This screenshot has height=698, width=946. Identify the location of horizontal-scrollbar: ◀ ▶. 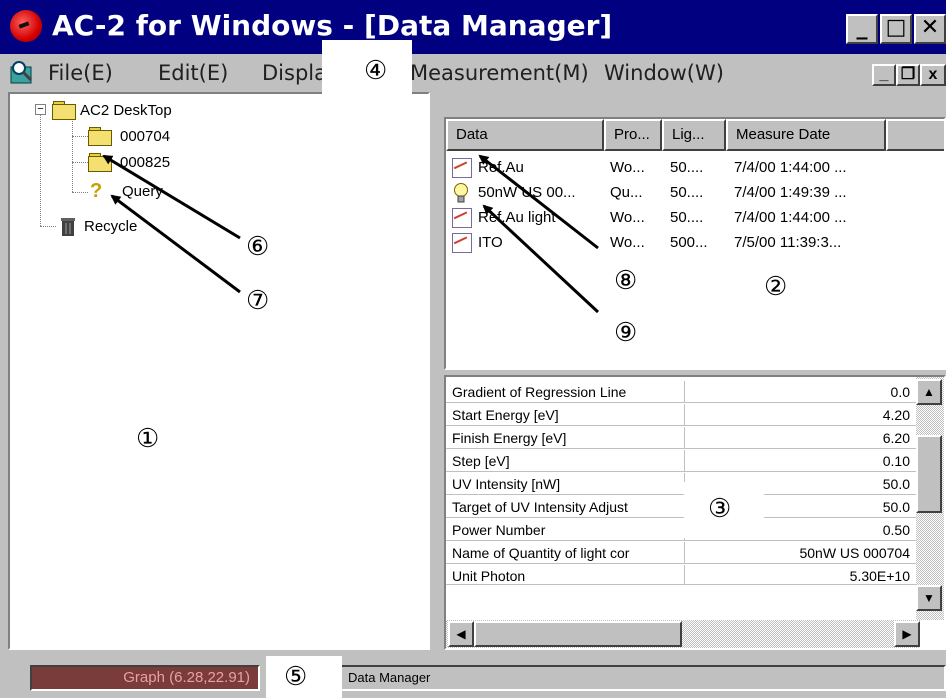
(683, 634).